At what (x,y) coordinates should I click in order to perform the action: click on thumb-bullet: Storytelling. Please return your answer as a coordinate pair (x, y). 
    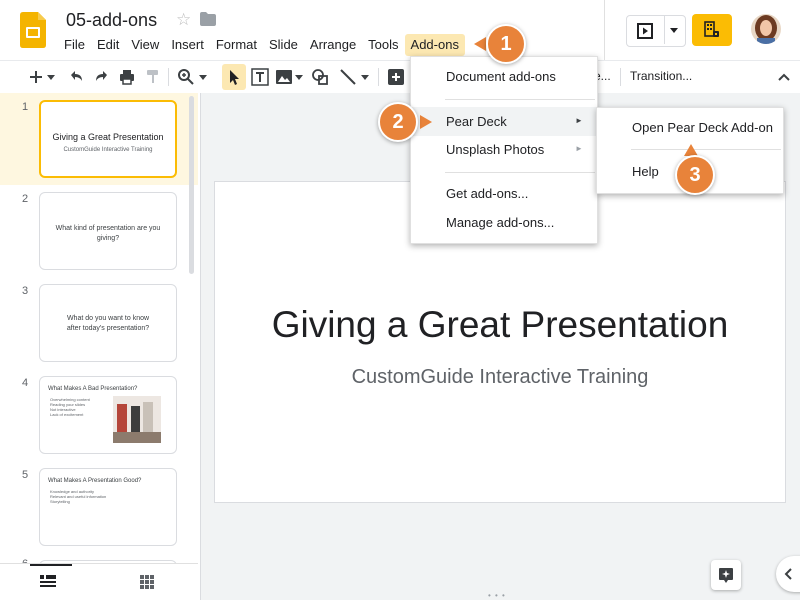
    Looking at the image, I should click on (60, 501).